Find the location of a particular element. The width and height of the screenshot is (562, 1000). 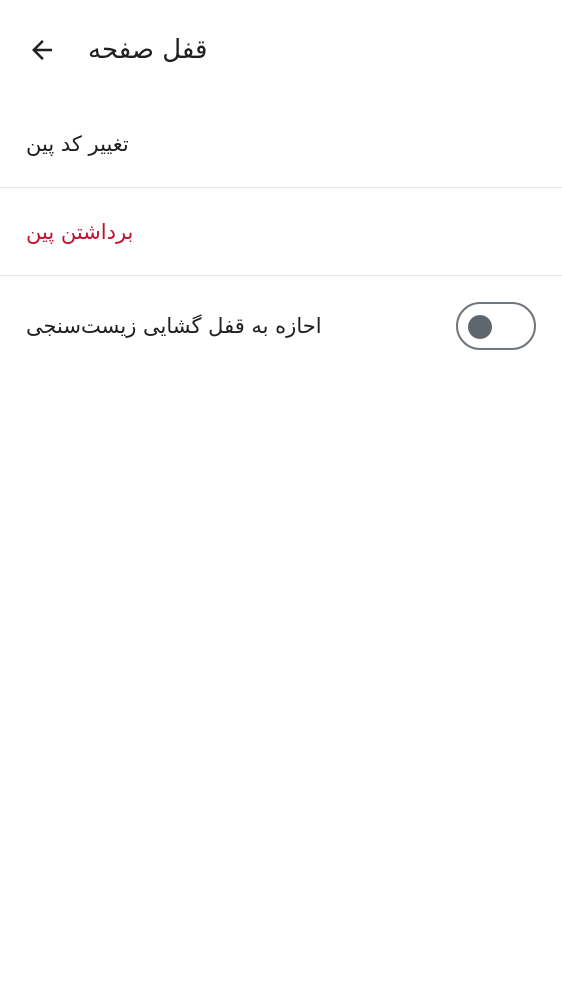

change-pin-item: تغییر کد پین is located at coordinates (281, 144).